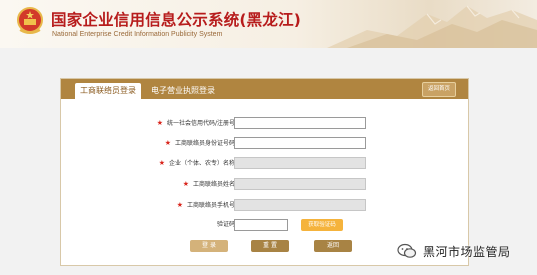 The height and width of the screenshot is (275, 537). I want to click on liaison-phone-input, so click(300, 205).